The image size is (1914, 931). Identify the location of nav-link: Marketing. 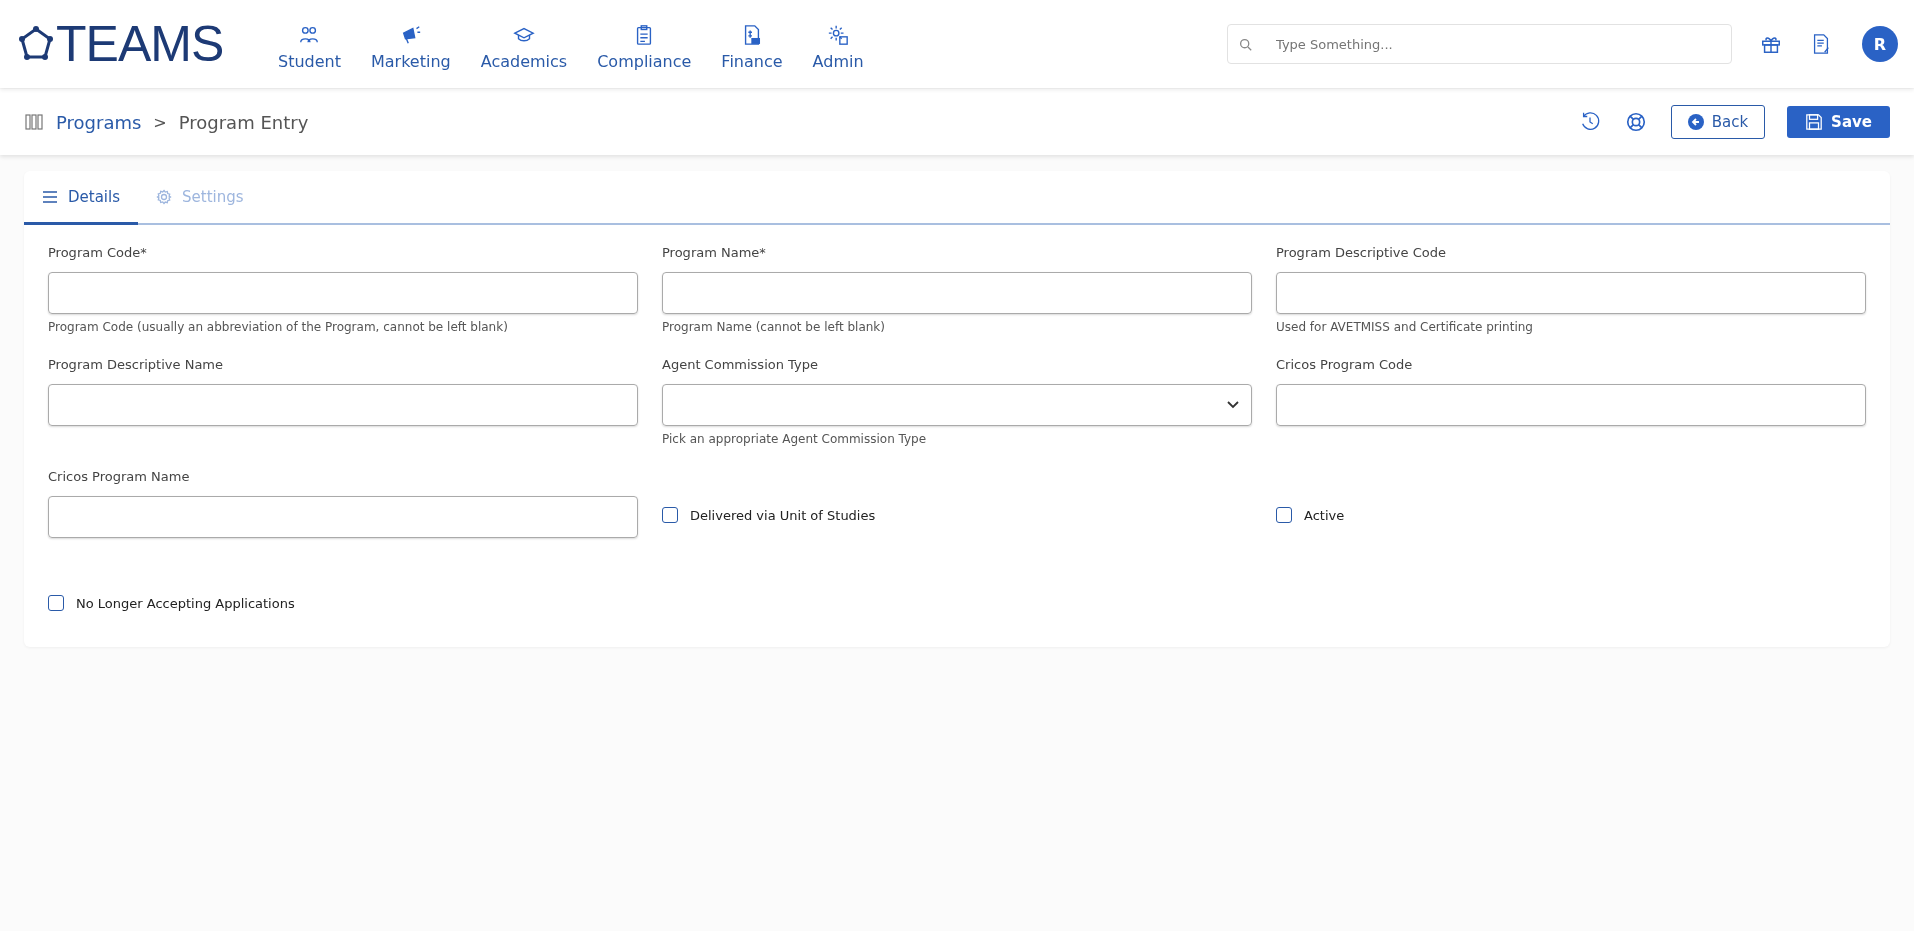
(411, 44).